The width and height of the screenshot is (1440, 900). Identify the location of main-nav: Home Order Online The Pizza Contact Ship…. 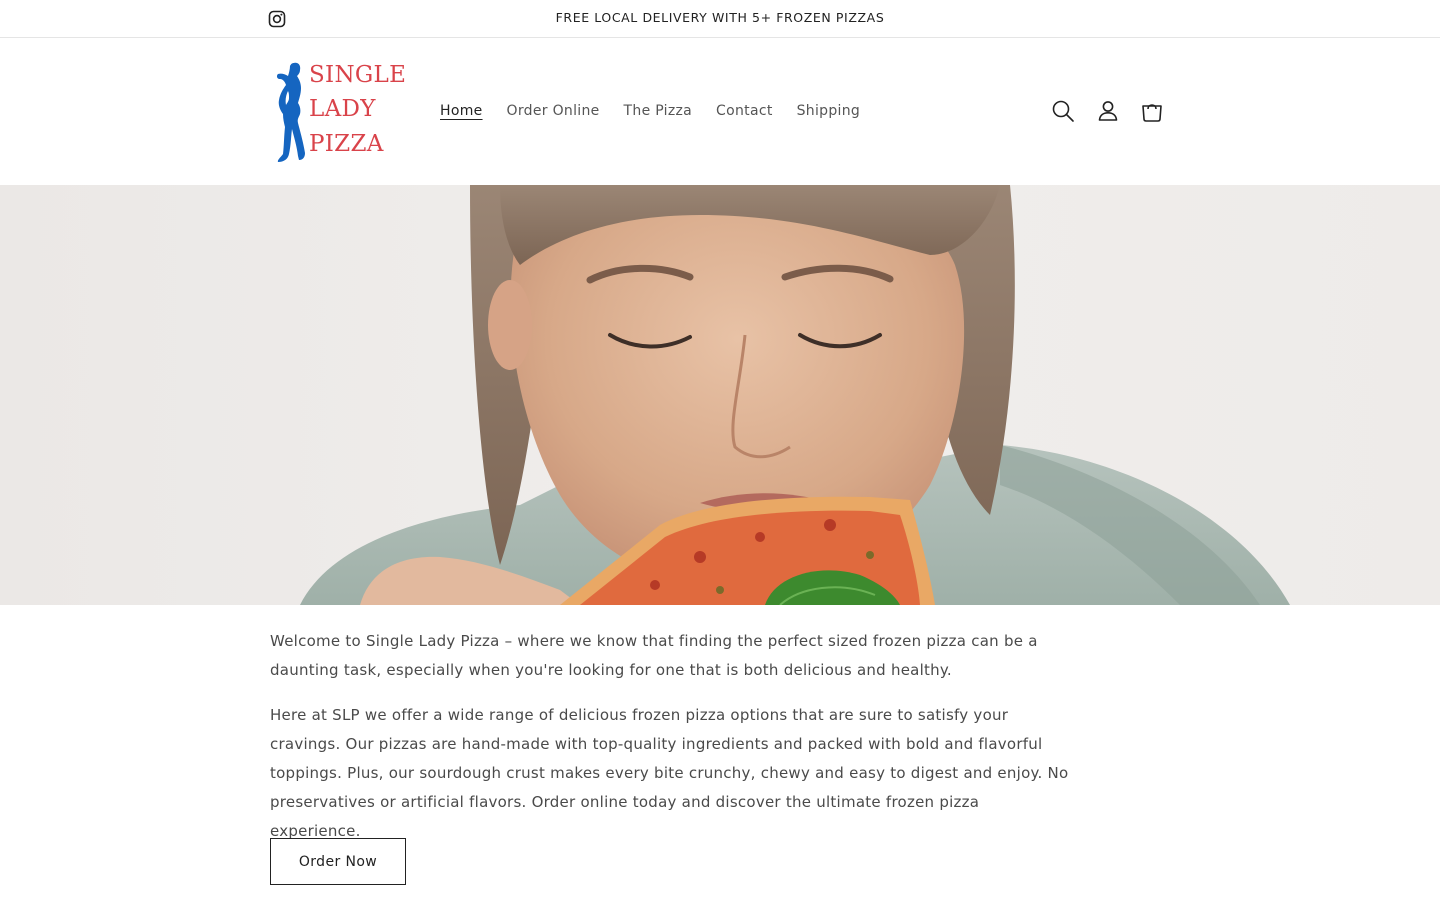
(662, 111).